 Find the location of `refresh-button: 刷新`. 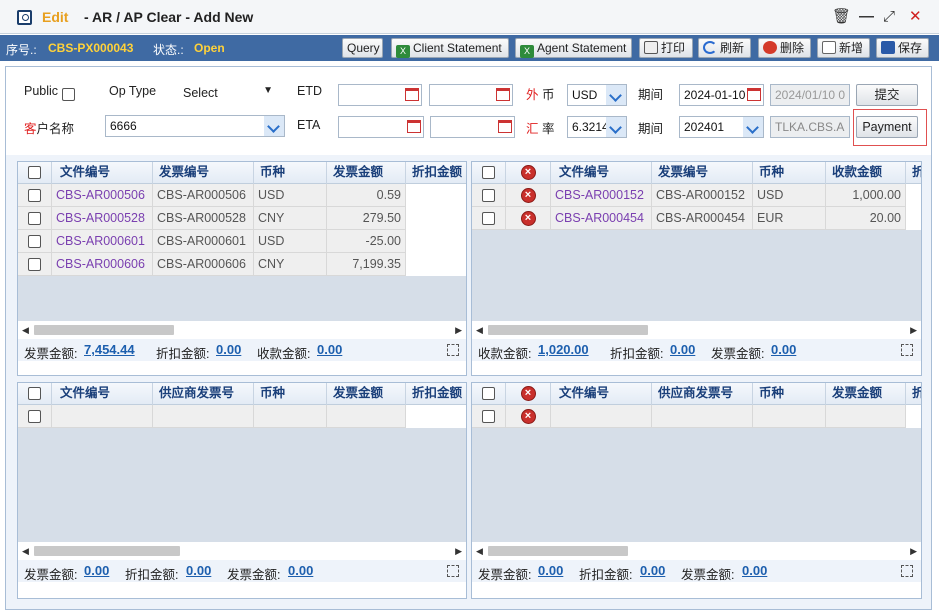

refresh-button: 刷新 is located at coordinates (724, 48).